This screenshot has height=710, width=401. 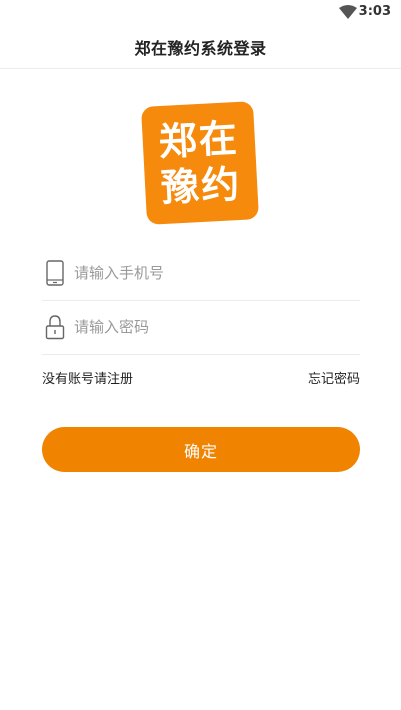 I want to click on app-logo: 郑在 豫约, so click(x=200, y=163).